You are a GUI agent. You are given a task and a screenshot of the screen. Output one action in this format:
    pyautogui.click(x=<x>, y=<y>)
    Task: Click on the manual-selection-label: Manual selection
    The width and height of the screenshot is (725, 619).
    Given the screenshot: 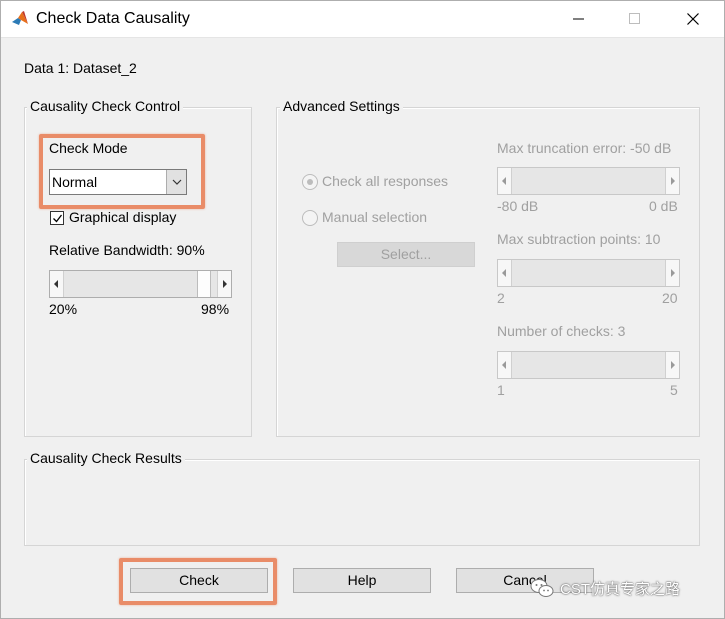 What is the action you would take?
    pyautogui.click(x=375, y=217)
    